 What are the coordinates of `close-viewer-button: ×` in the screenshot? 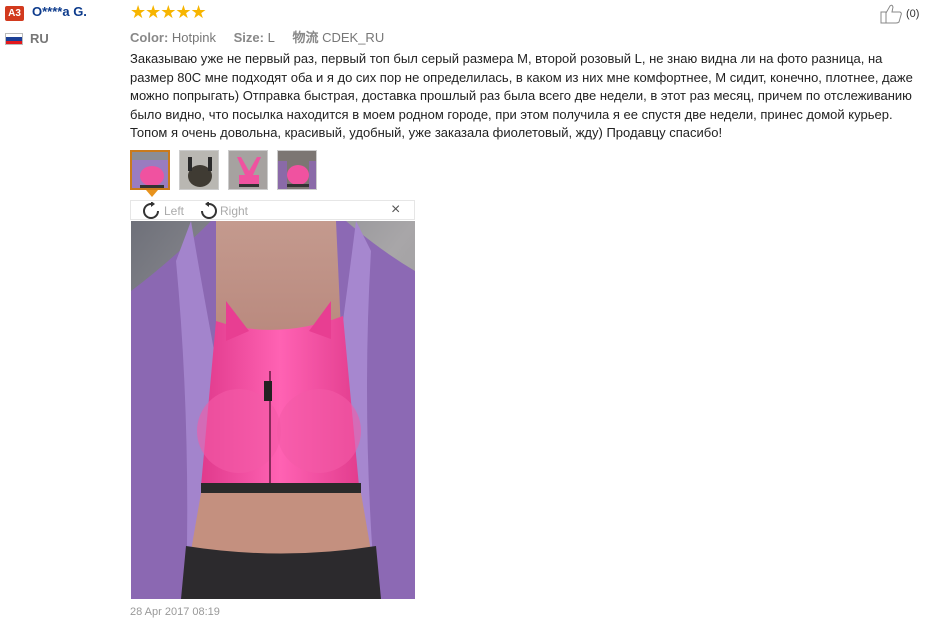 It's located at (395, 210).